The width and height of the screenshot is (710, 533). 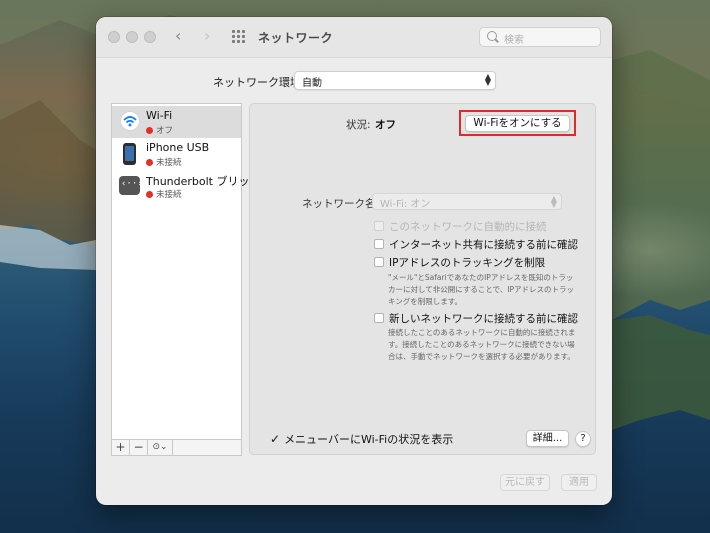 What do you see at coordinates (130, 121) in the screenshot?
I see `wifi-icon` at bounding box center [130, 121].